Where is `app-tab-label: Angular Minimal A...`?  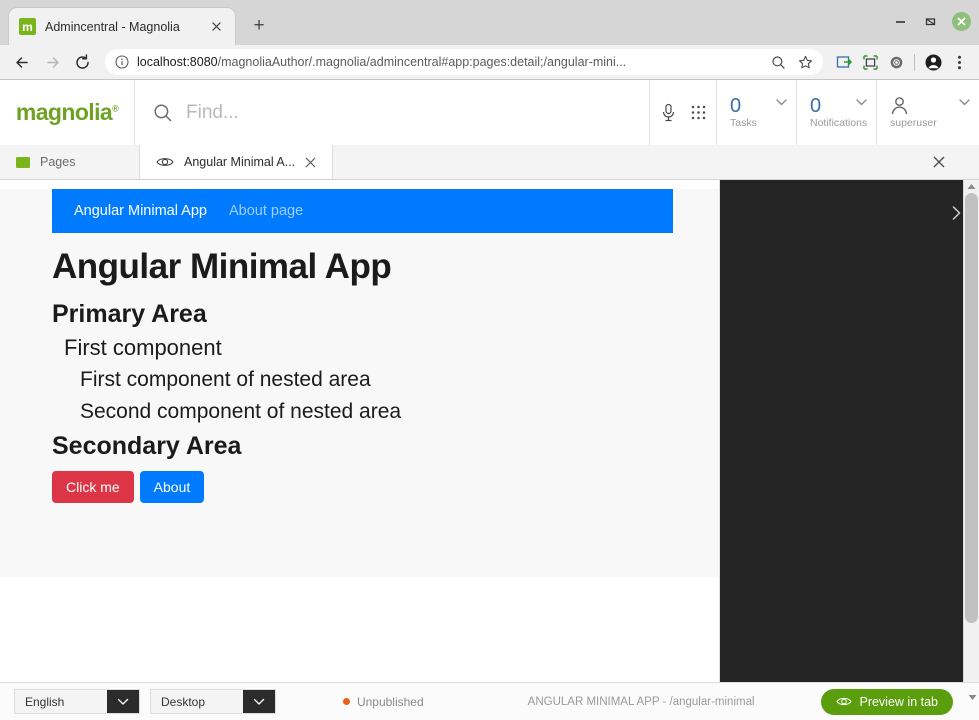 app-tab-label: Angular Minimal A... is located at coordinates (240, 162).